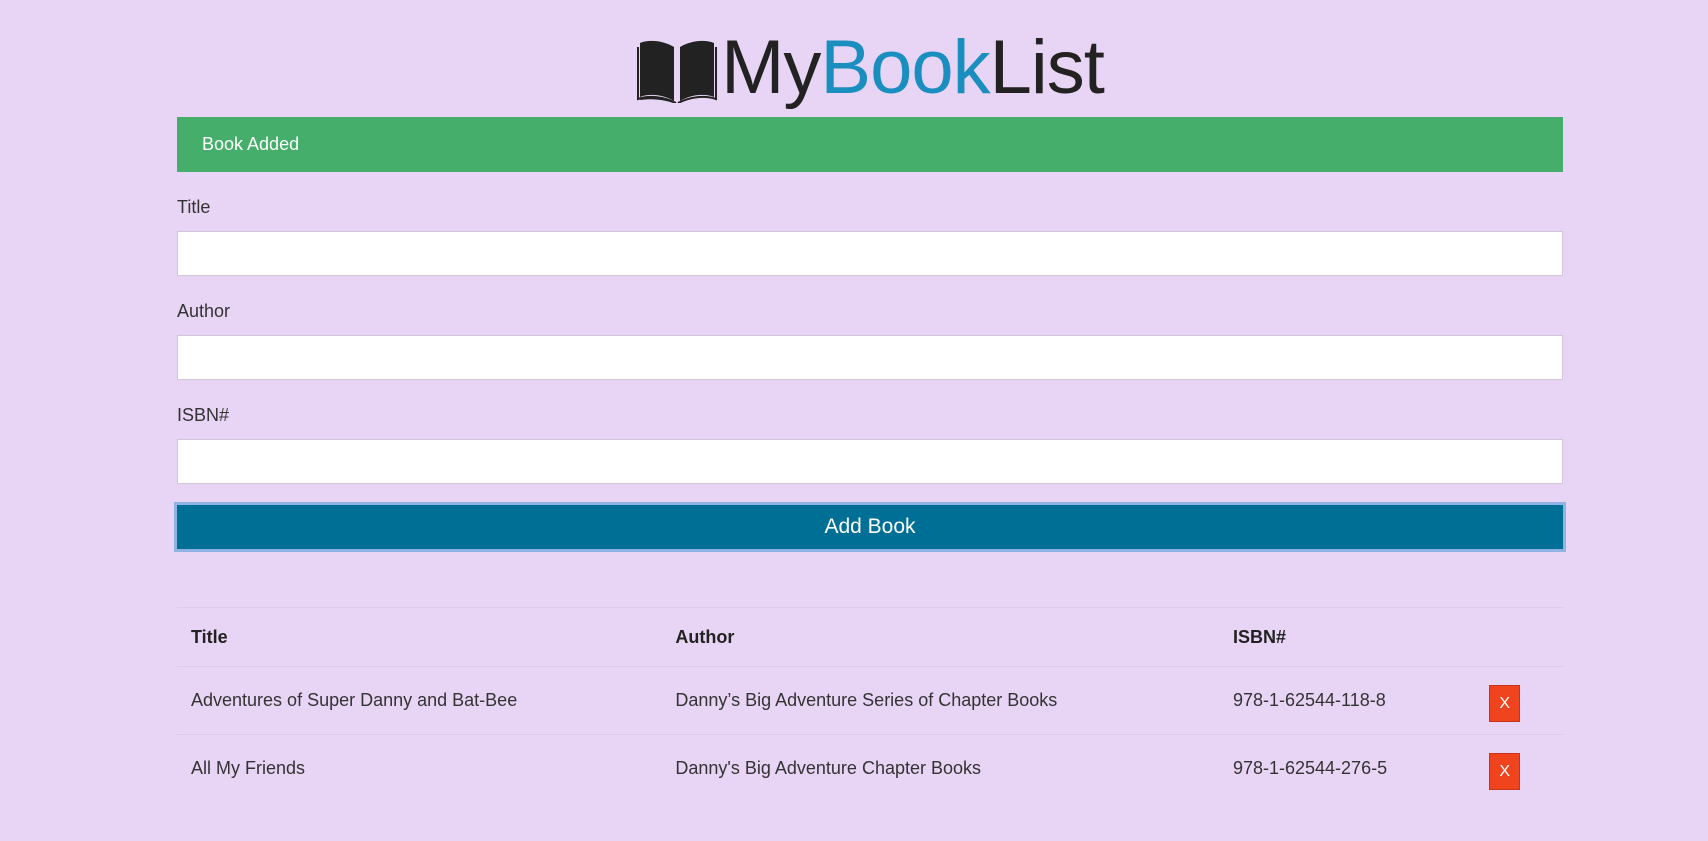  I want to click on logo-text-list: List, so click(1047, 67).